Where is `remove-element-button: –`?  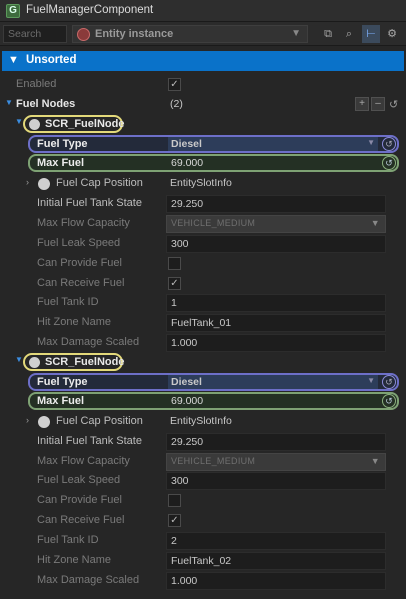 remove-element-button: – is located at coordinates (378, 104).